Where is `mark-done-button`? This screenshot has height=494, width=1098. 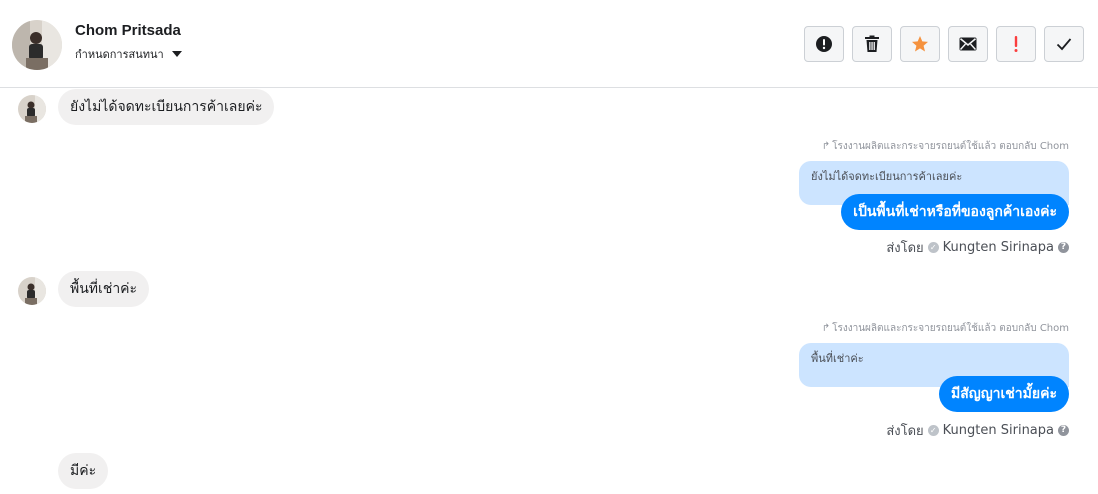
mark-done-button is located at coordinates (1064, 44).